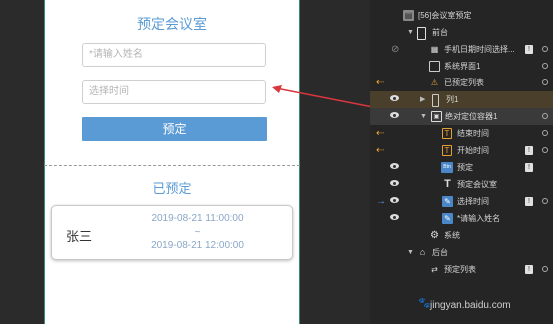 This screenshot has height=324, width=553. Describe the element at coordinates (421, 33) in the screenshot. I see `device-icon` at that location.